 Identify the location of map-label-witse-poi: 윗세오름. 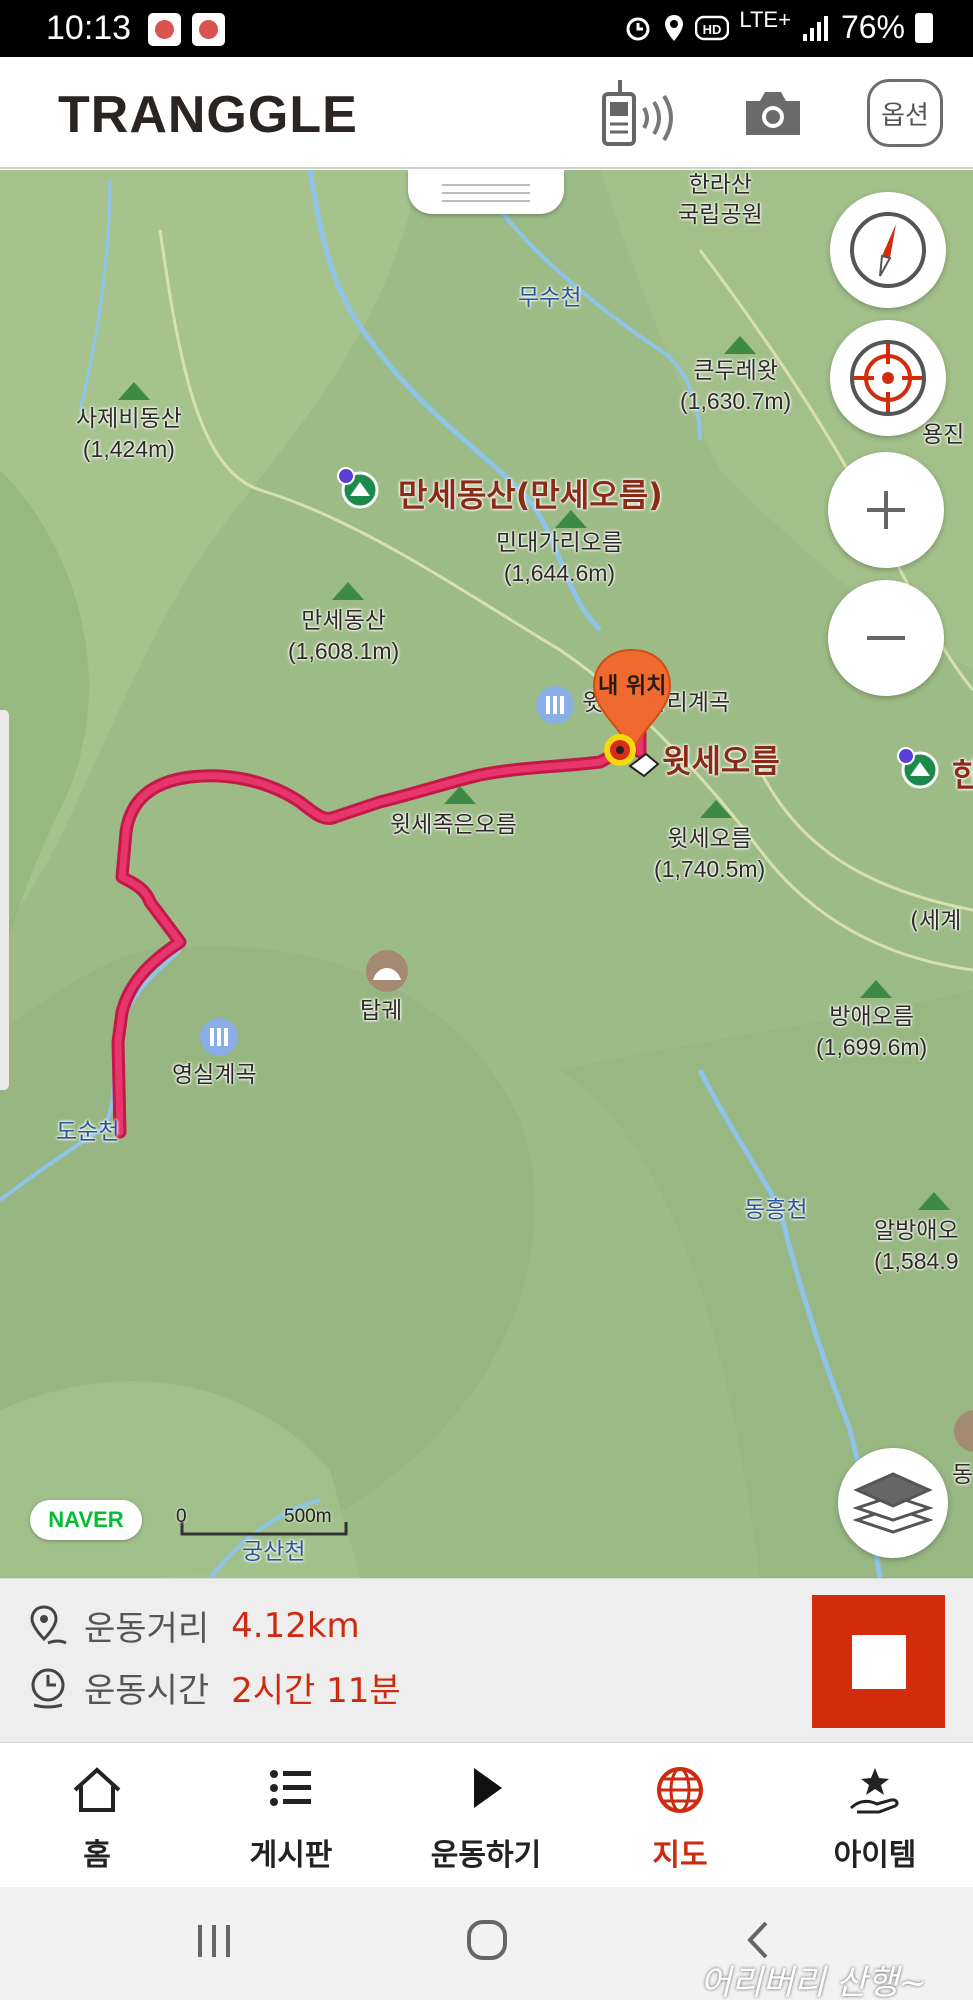
(721, 759).